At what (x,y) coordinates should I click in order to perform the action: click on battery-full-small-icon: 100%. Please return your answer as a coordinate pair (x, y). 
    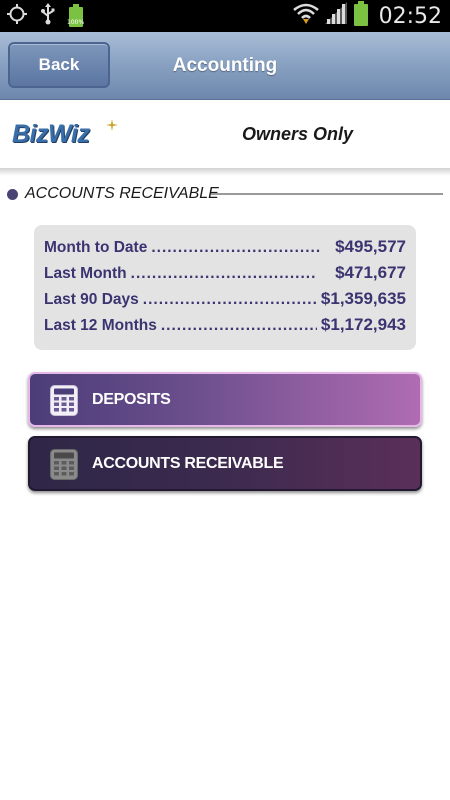
    Looking at the image, I should click on (76, 16).